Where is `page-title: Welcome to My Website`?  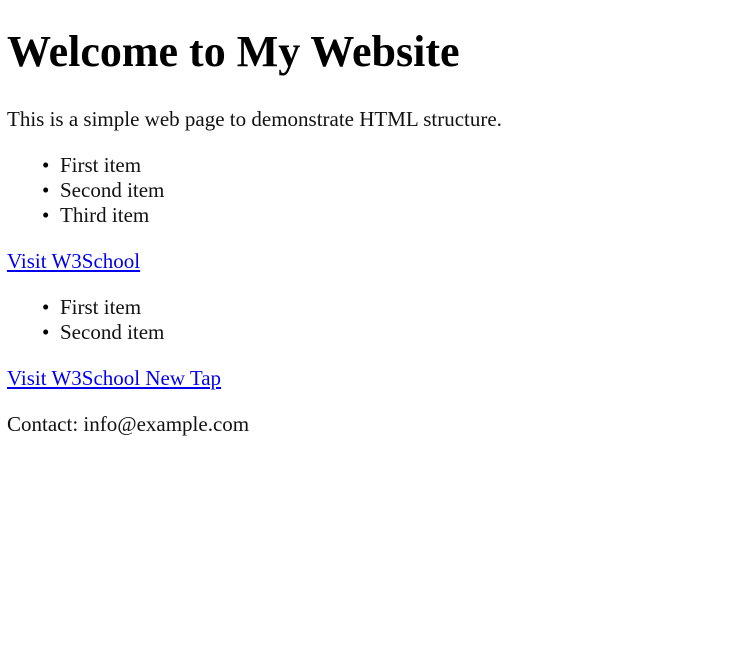
page-title: Welcome to My Website is located at coordinates (233, 51).